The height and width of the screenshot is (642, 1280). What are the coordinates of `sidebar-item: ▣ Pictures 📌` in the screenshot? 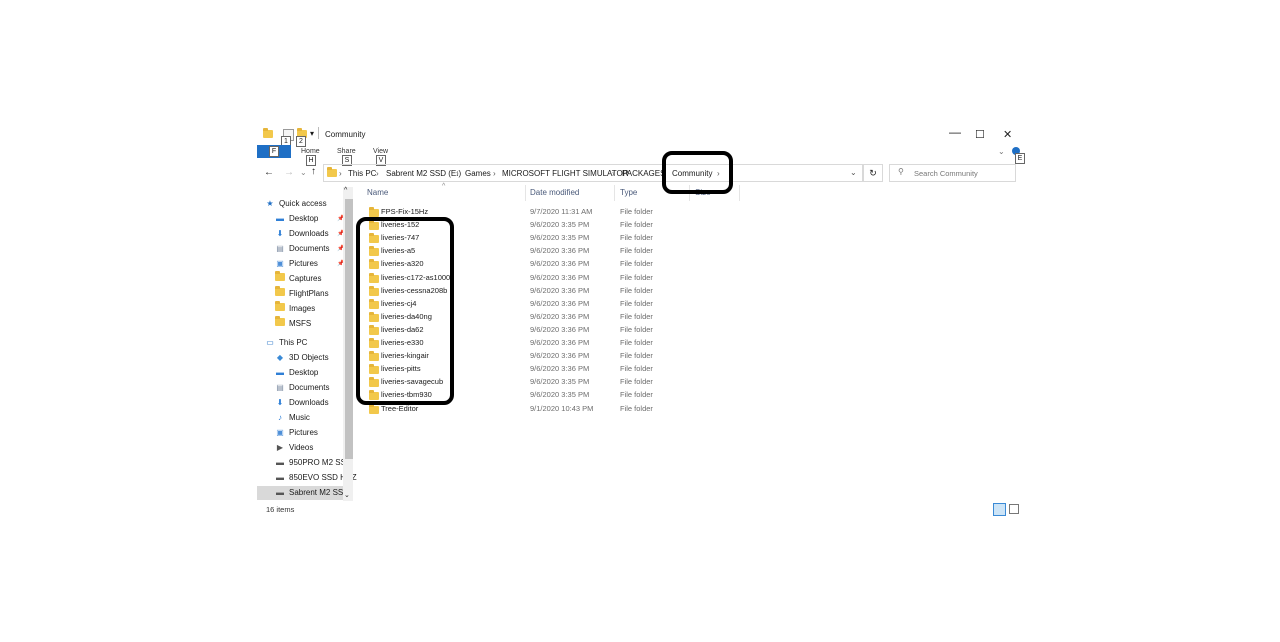 It's located at (309, 264).